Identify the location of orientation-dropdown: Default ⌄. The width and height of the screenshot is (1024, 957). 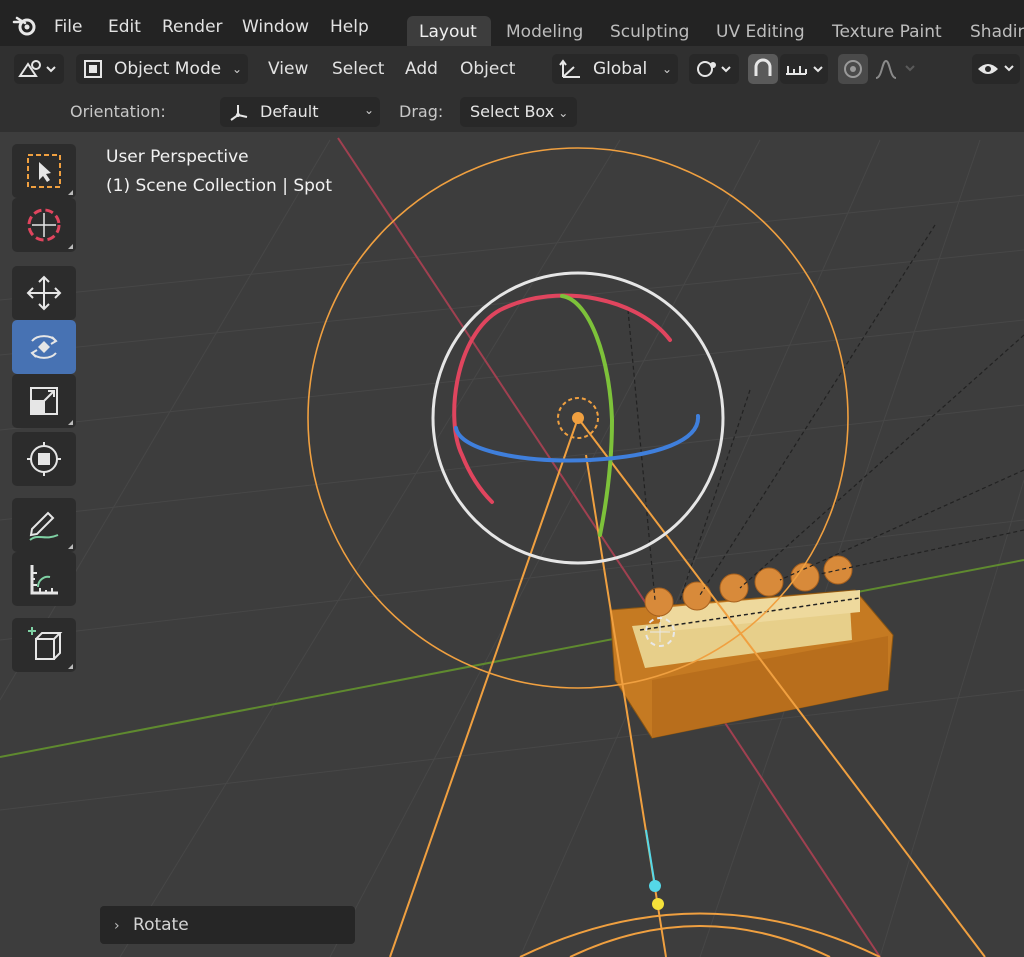
(300, 112).